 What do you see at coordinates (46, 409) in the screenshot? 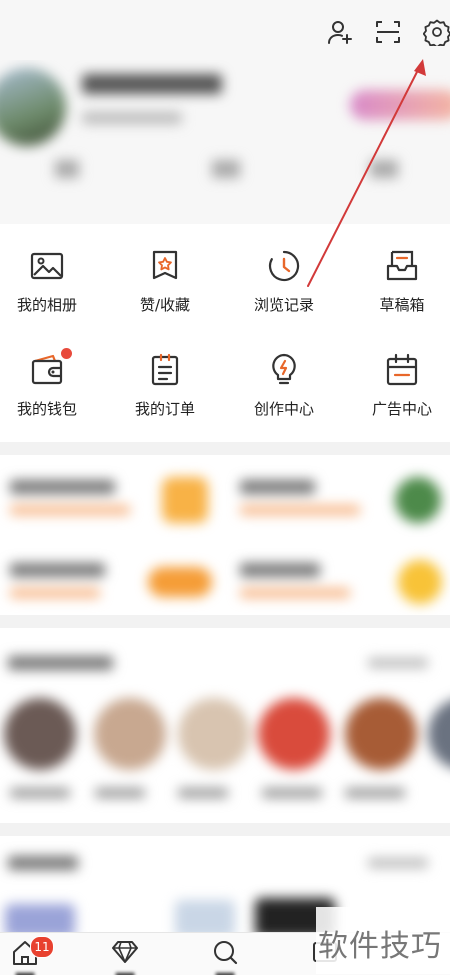
I see `grid-label-wallet: 我的钱包` at bounding box center [46, 409].